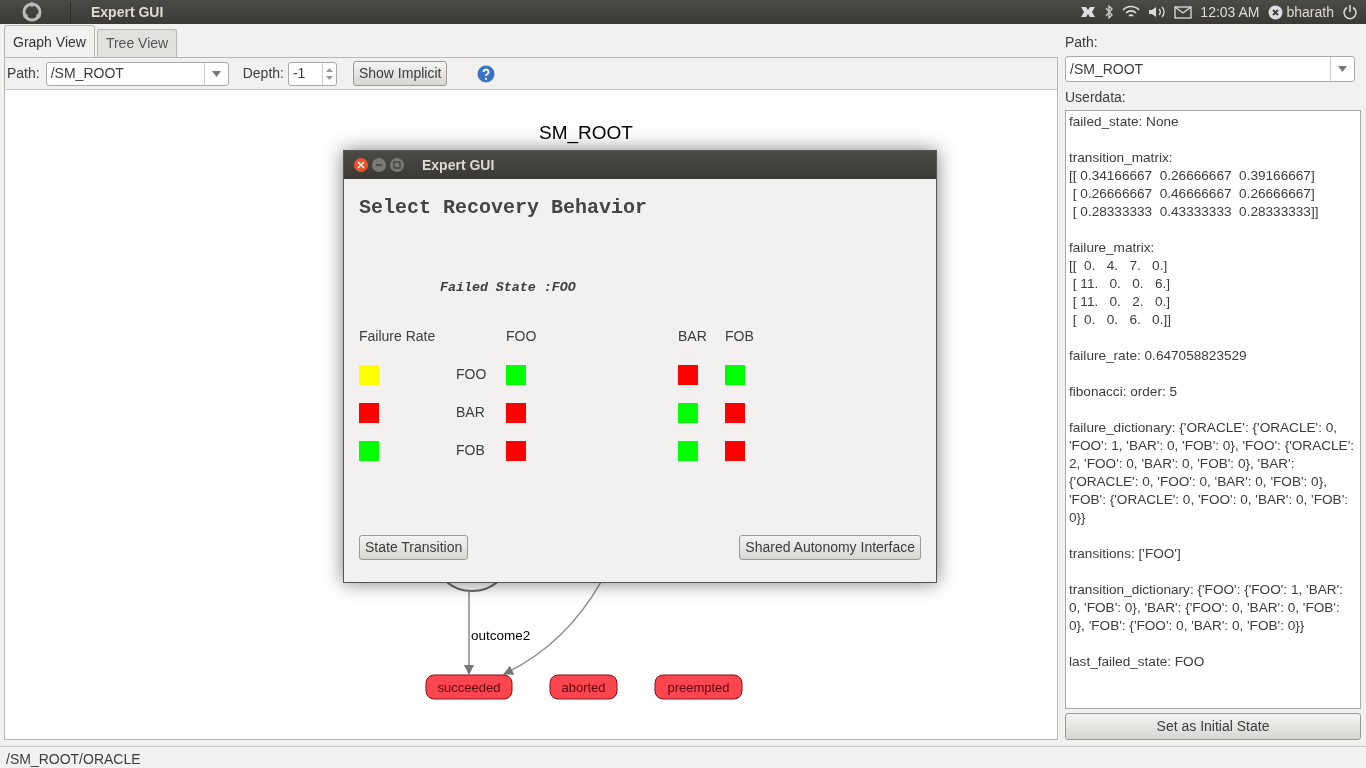 This screenshot has height=768, width=1366. What do you see at coordinates (1206, 608) in the screenshot?
I see `userdata-line: transition_dictionary: {'FOO': {'FOO': 1, 'BAR': 0, 'FOB': 0}, 'BAR': {'FOO': 0, 'BAR': 0, 'FOB': 0}, 'FOB': {'FOO': 0, 'BAR': 0, 'FOB': 0}}` at bounding box center [1206, 608].